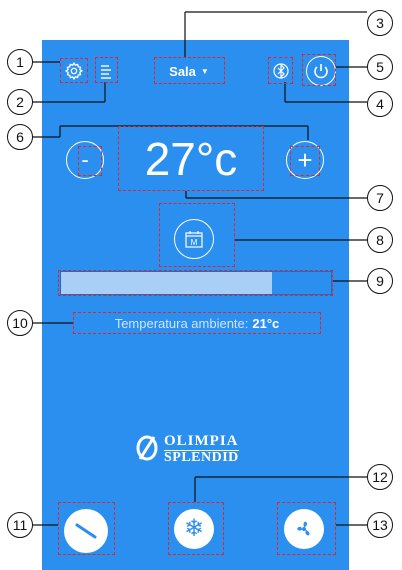  What do you see at coordinates (380, 240) in the screenshot?
I see `callout-8: 8` at bounding box center [380, 240].